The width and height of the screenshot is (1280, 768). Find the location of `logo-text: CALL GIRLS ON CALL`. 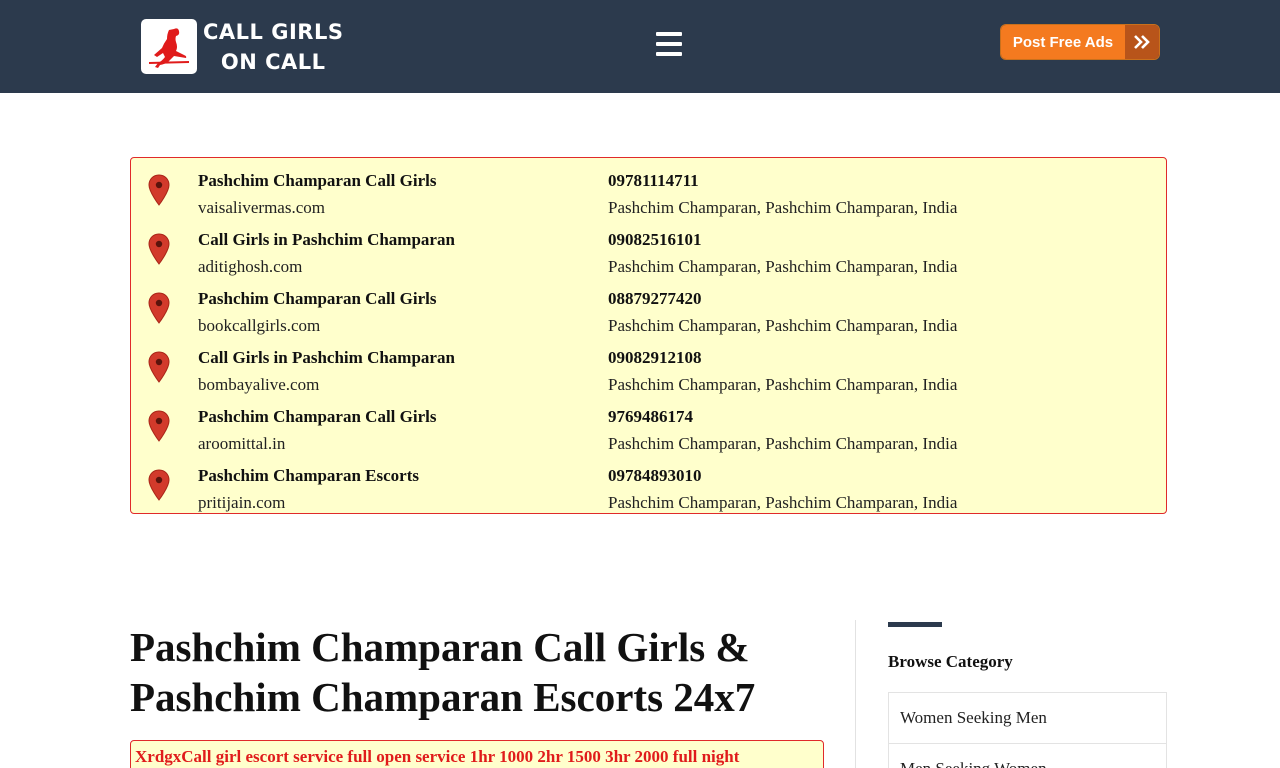

logo-text: CALL GIRLS ON CALL is located at coordinates (273, 47).